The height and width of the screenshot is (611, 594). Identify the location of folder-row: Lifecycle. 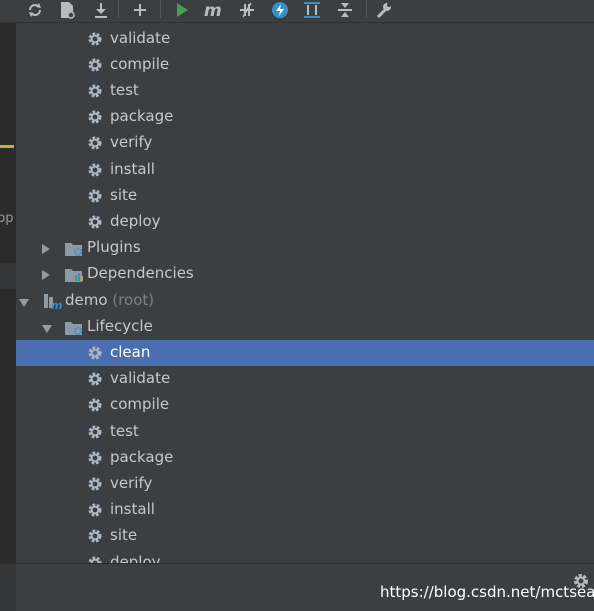
(305, 327).